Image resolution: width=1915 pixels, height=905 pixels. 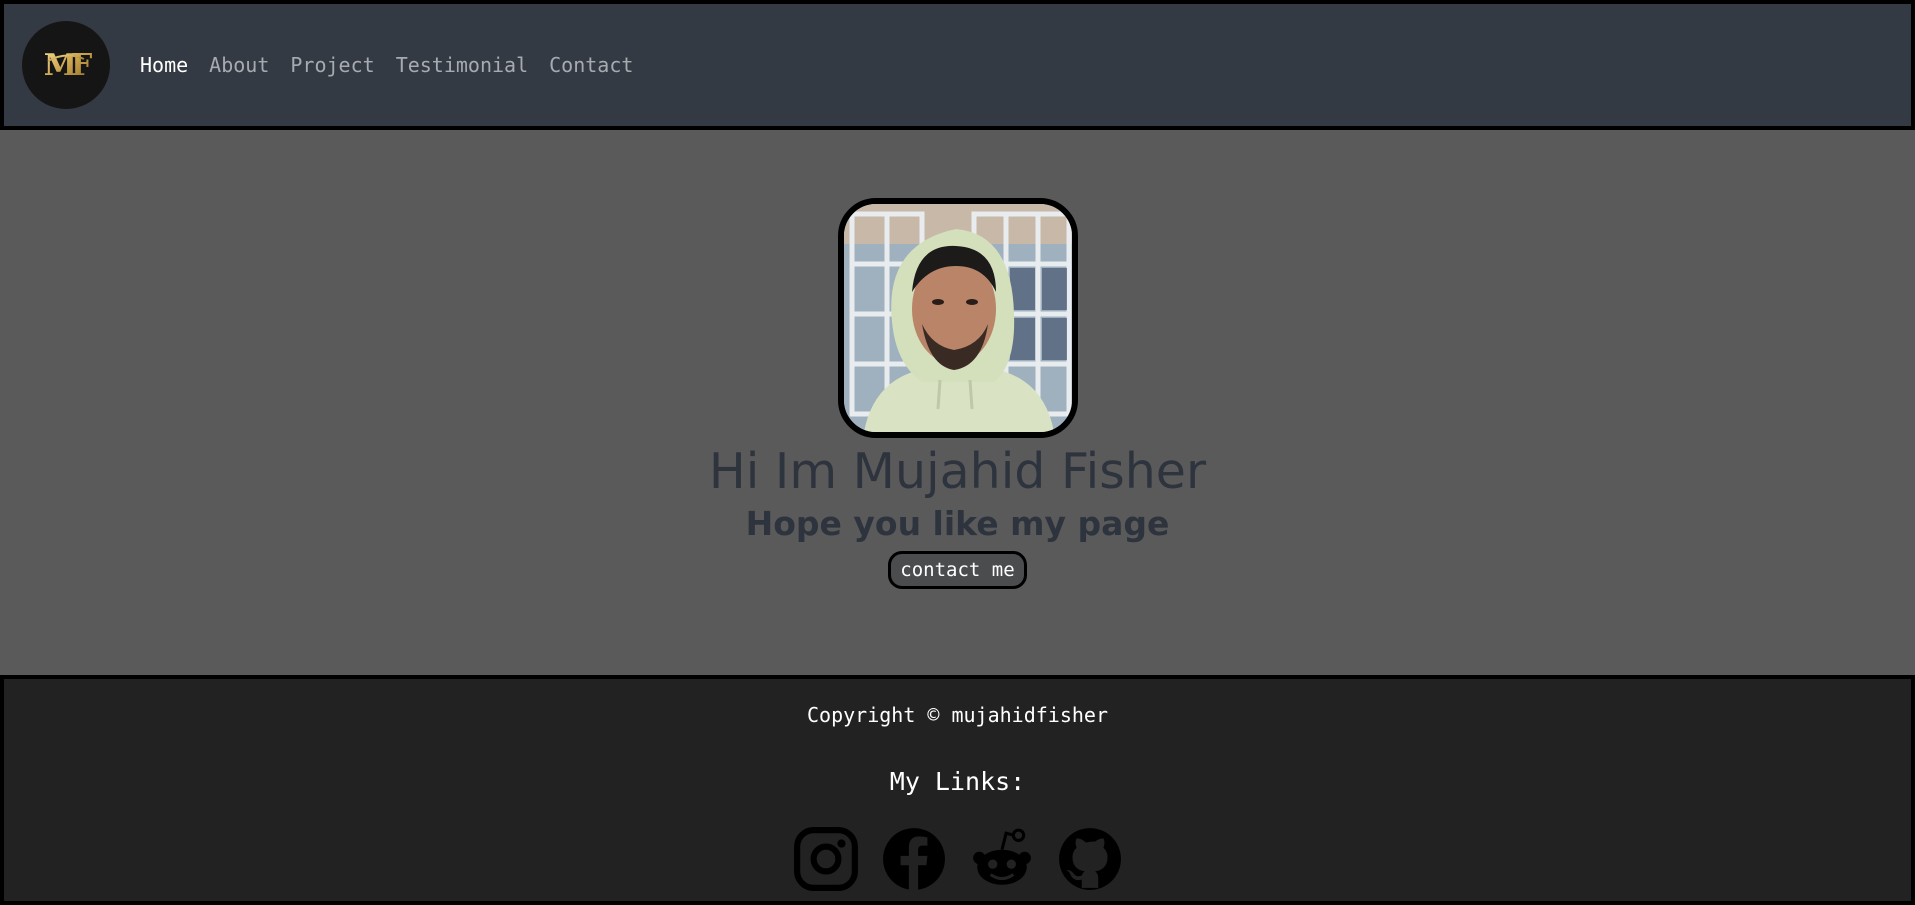 What do you see at coordinates (957, 781) in the screenshot?
I see `links-title: My Links:` at bounding box center [957, 781].